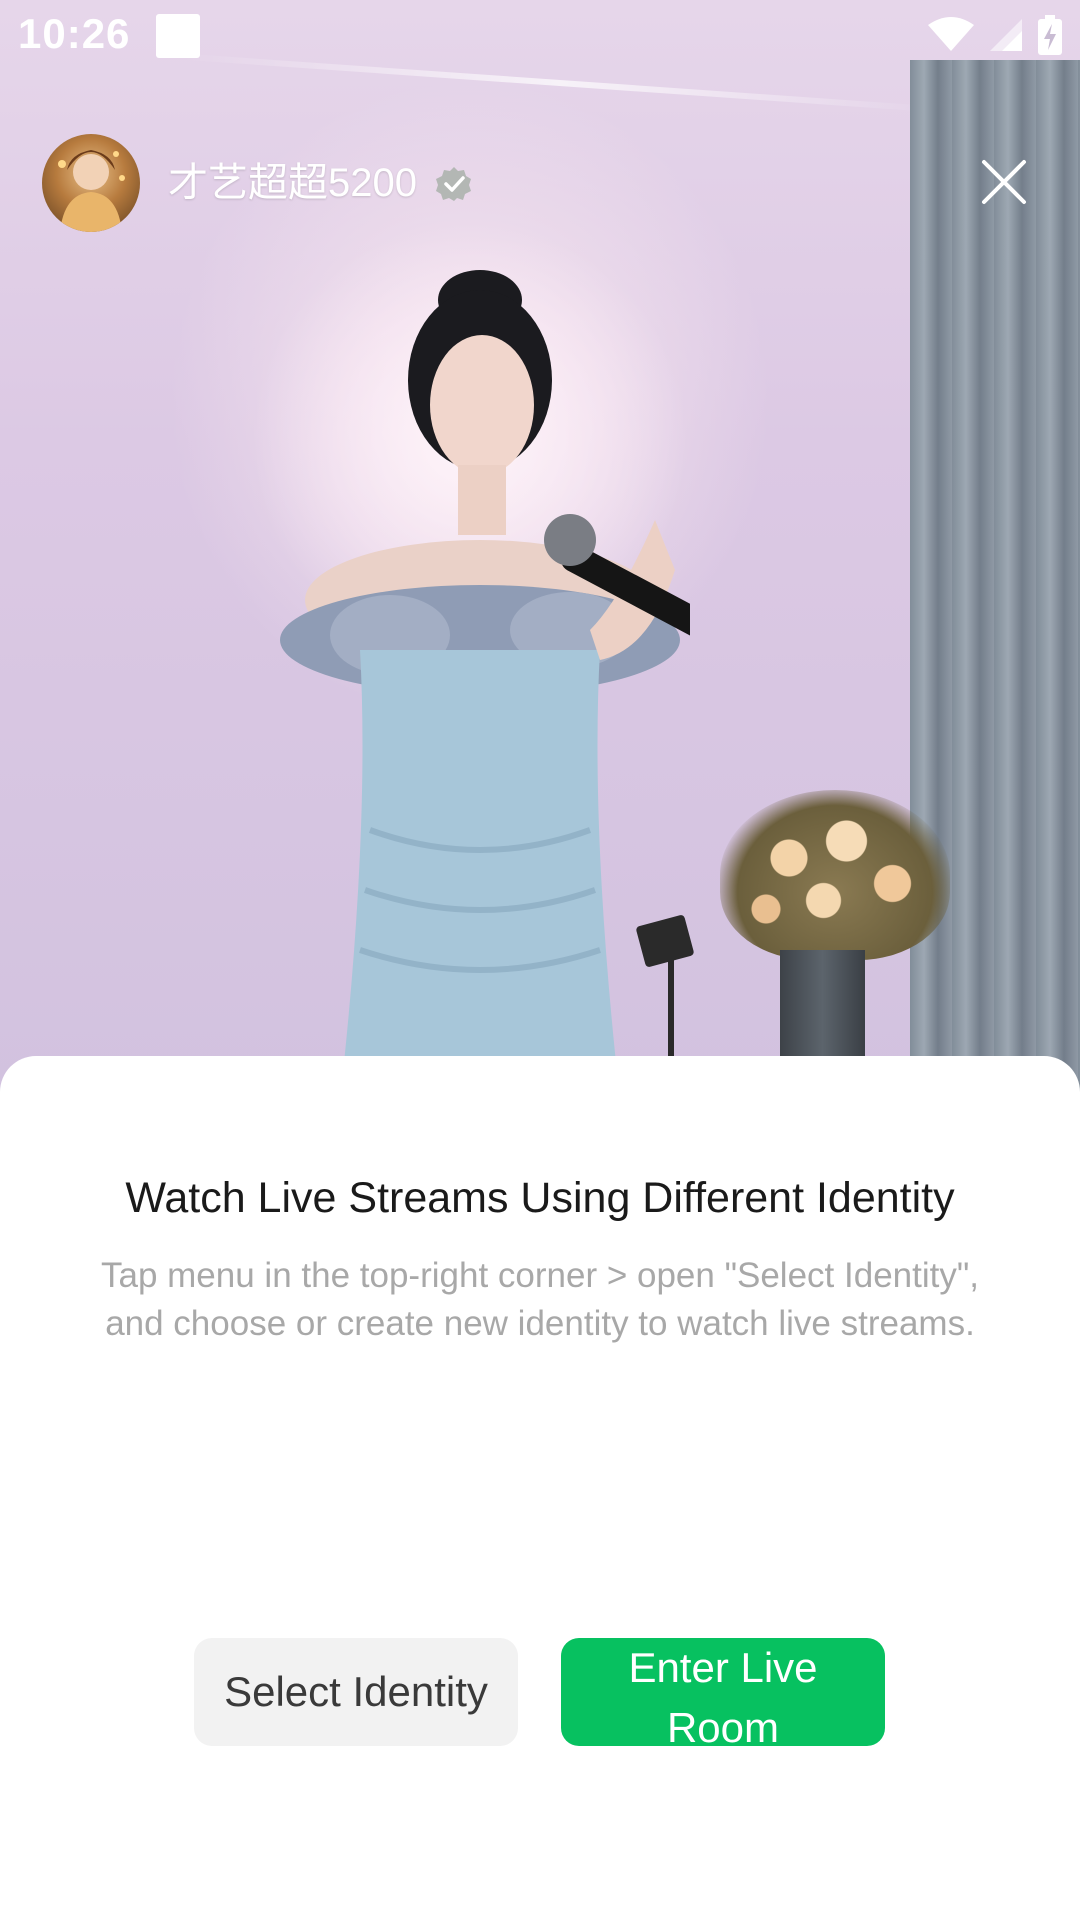 This screenshot has width=1080, height=1920. Describe the element at coordinates (951, 34) in the screenshot. I see `wifi-icon` at that location.